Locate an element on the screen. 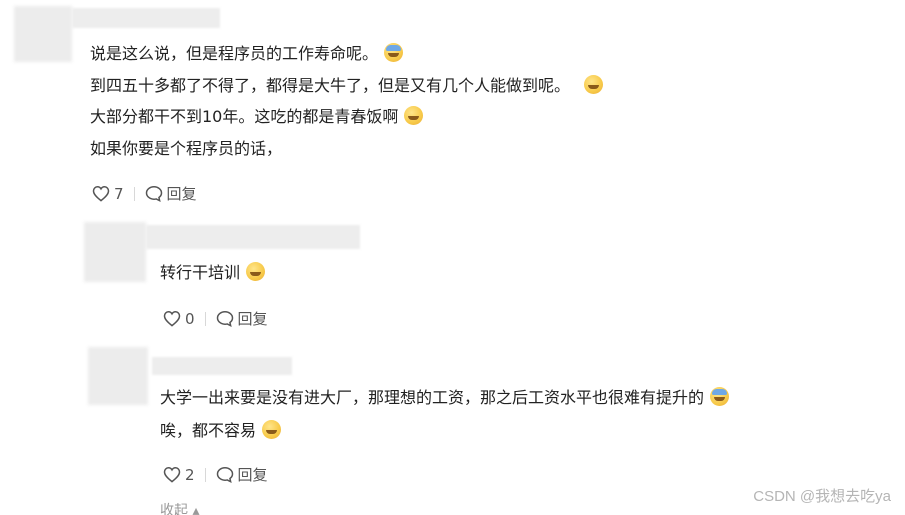 Image resolution: width=905 pixels, height=515 pixels. comment-text: 大学一出来要是没有进大厂，那理想的工资，那之后工资水平也很难有提升的 is located at coordinates (445, 398).